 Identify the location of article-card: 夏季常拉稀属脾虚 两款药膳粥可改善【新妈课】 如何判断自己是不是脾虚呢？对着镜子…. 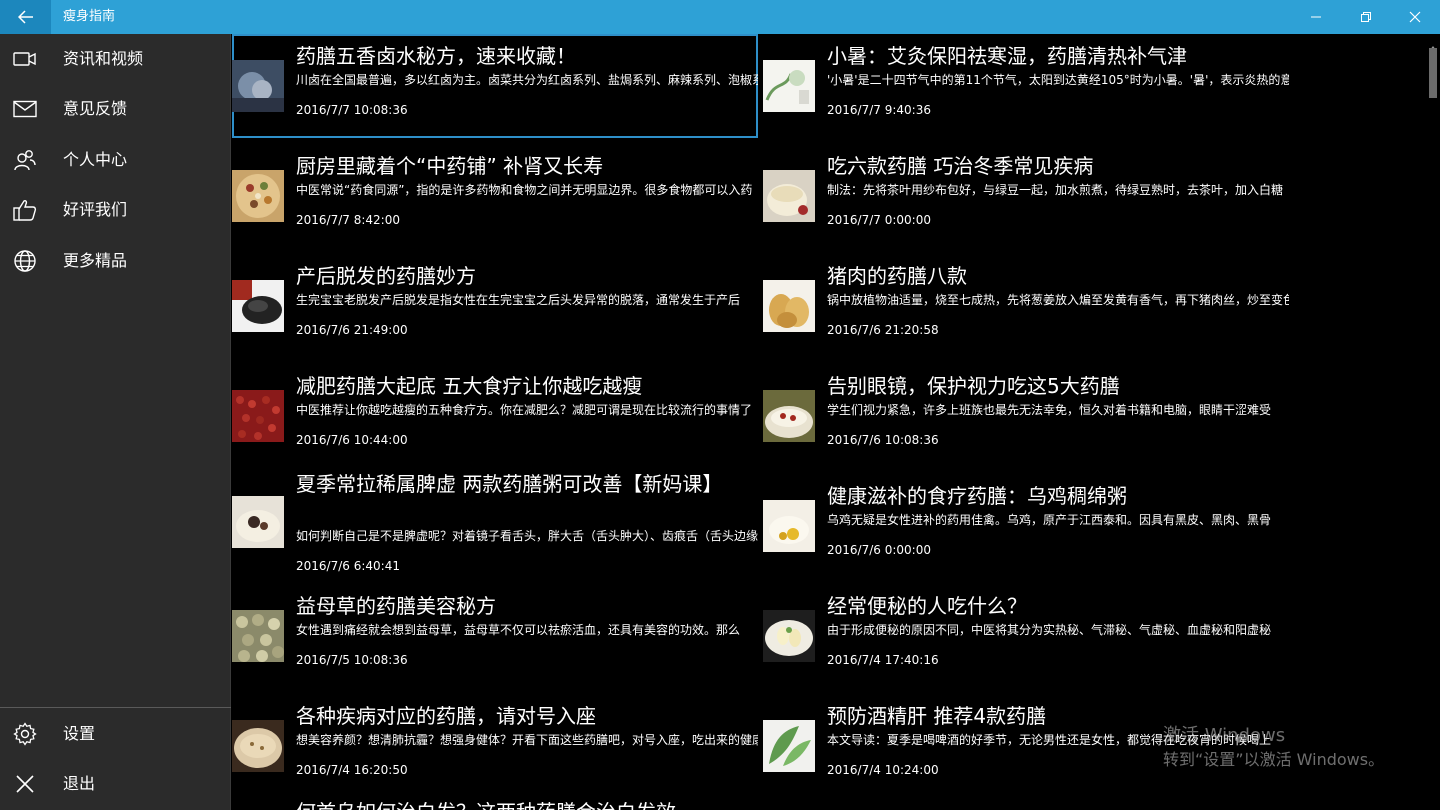
(495, 523).